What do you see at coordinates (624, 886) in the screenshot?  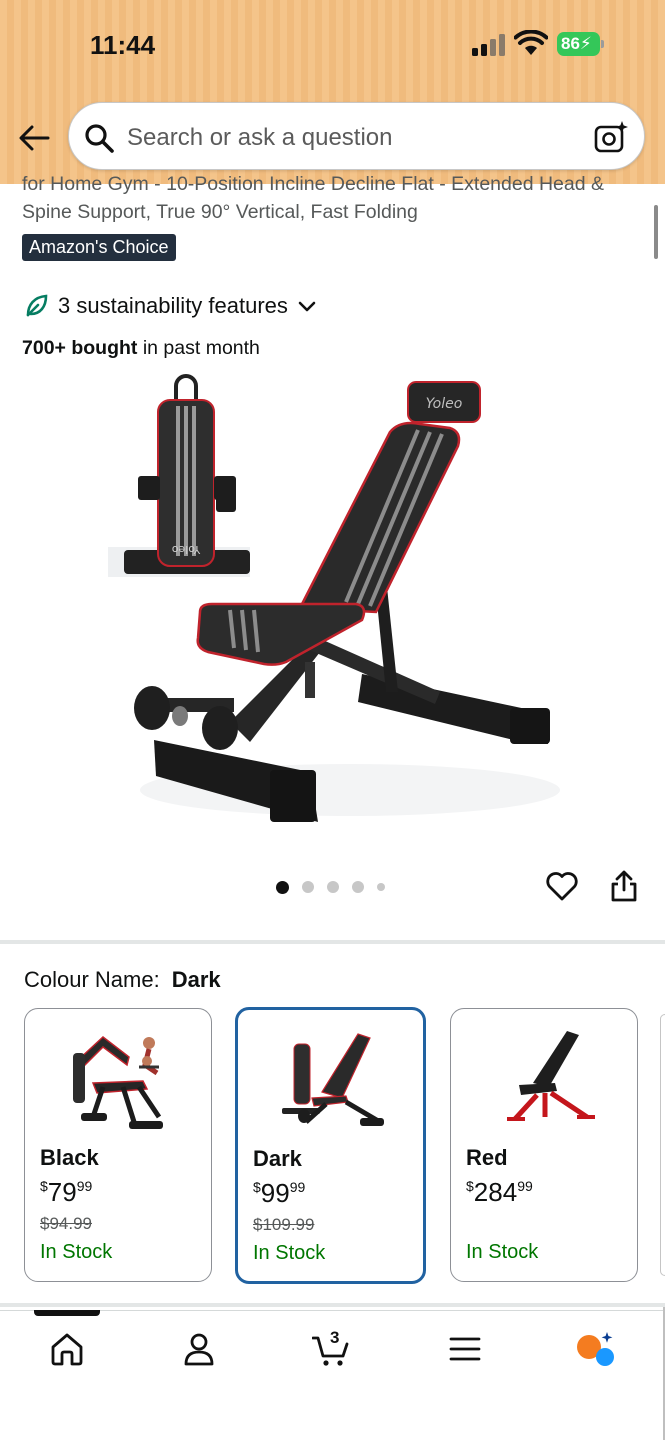 I see `share-icon` at bounding box center [624, 886].